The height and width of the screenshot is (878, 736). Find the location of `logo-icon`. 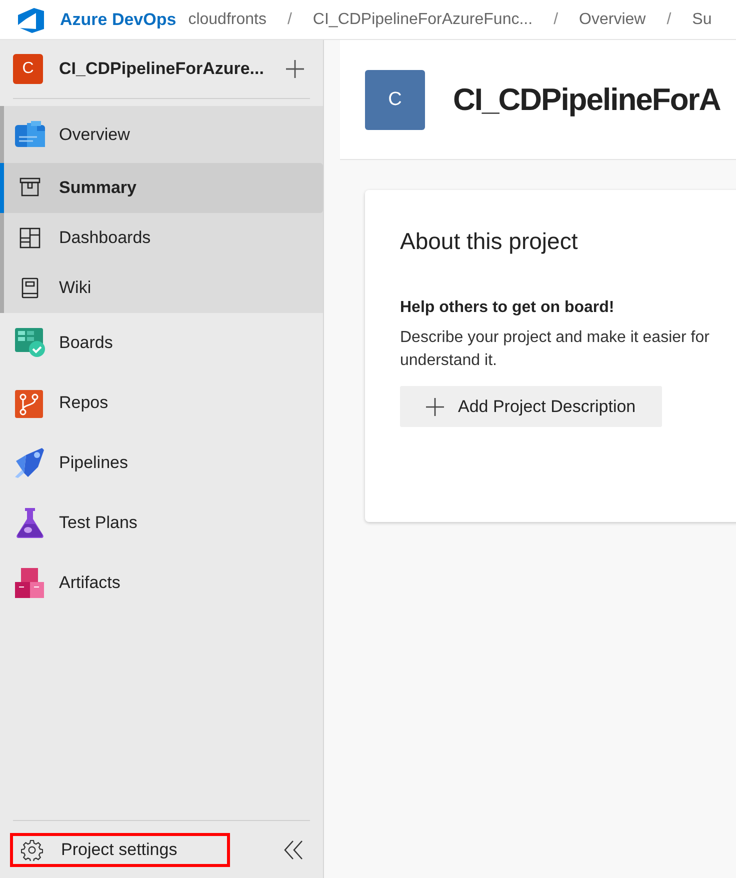

logo-icon is located at coordinates (31, 19).